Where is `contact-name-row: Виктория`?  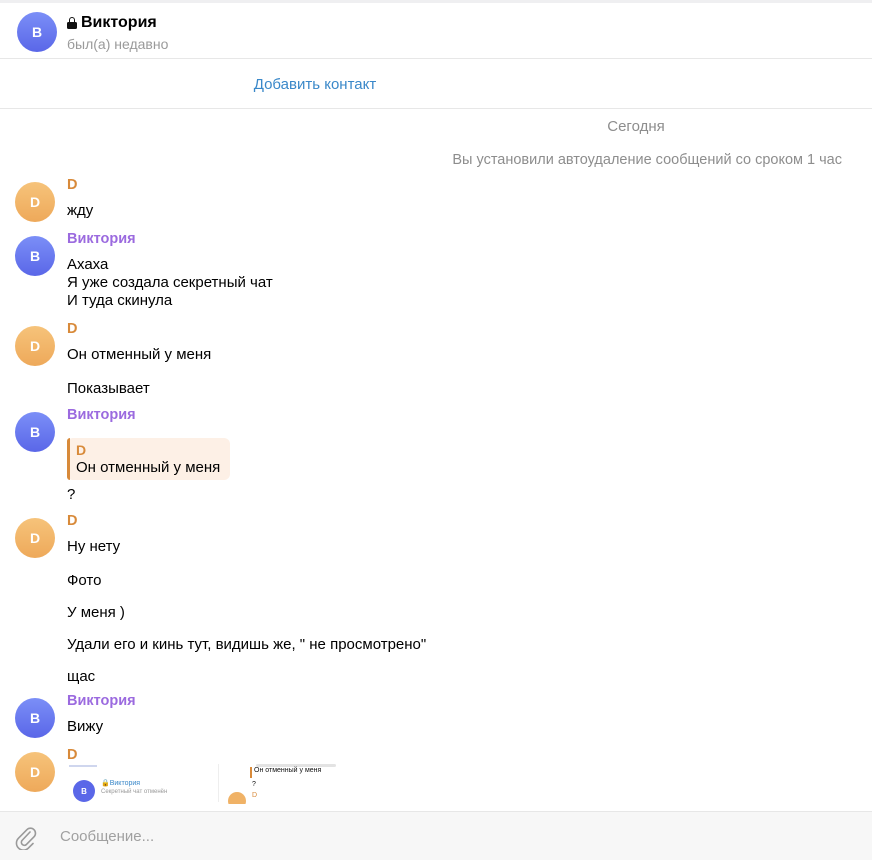
contact-name-row: Виктория is located at coordinates (112, 23).